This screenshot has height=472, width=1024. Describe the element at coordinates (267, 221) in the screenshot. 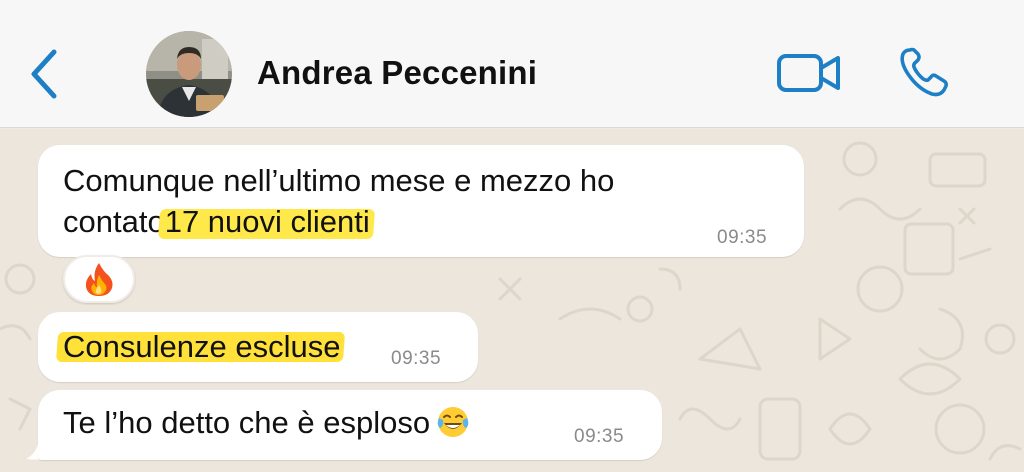

I see `highlighted-text: 17 nuovi clienti` at that location.